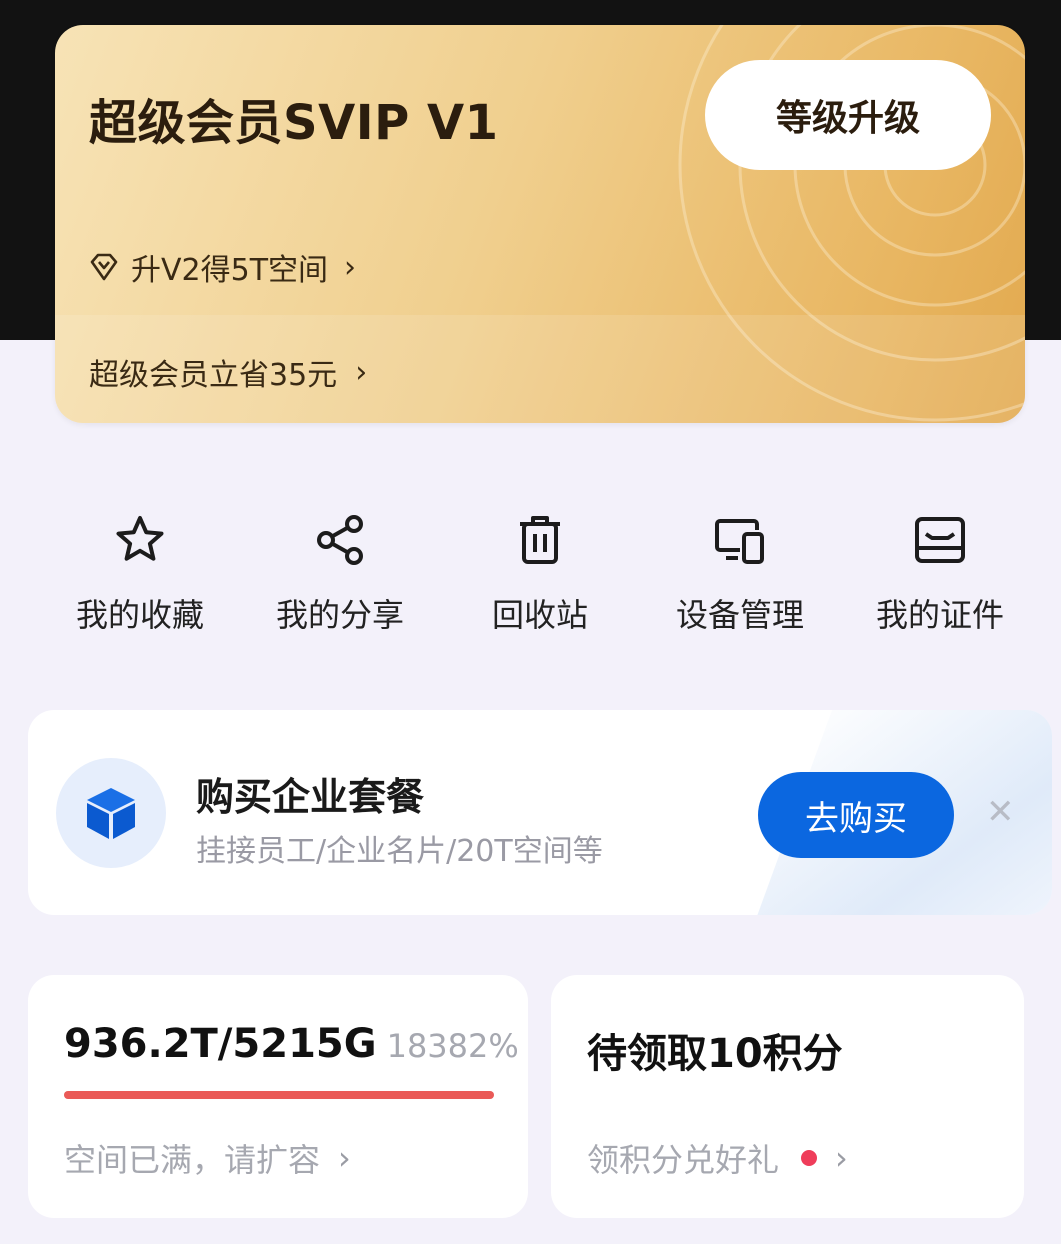 Image resolution: width=1061 pixels, height=1244 pixels. I want to click on shortcut-label: 回收站, so click(539, 615).